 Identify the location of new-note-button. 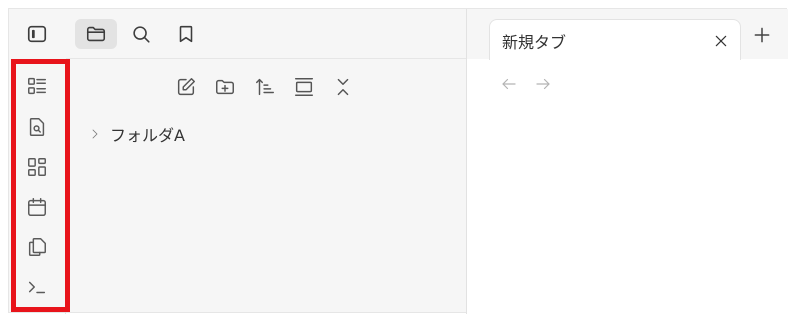
(186, 87).